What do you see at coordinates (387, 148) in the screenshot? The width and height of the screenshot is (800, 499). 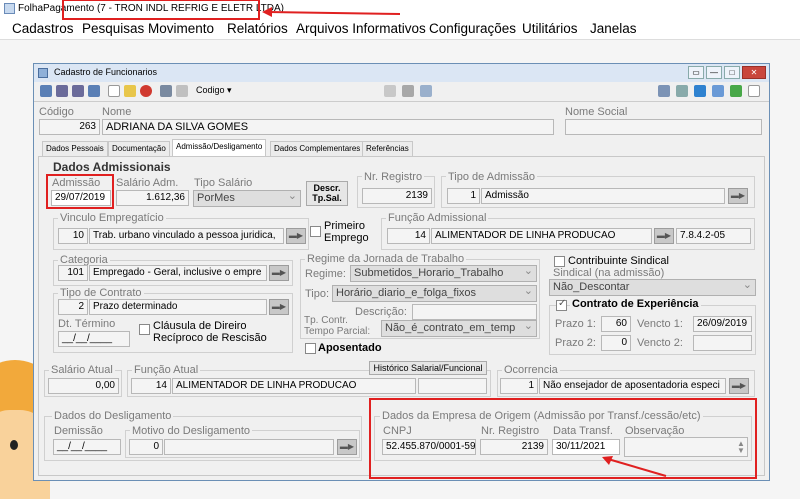 I see `tab-referencias: Referências` at bounding box center [387, 148].